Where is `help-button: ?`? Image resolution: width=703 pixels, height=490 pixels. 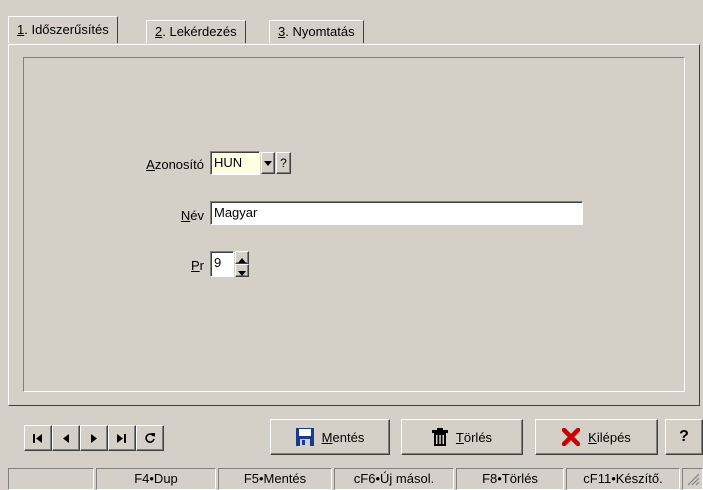 help-button: ? is located at coordinates (684, 437).